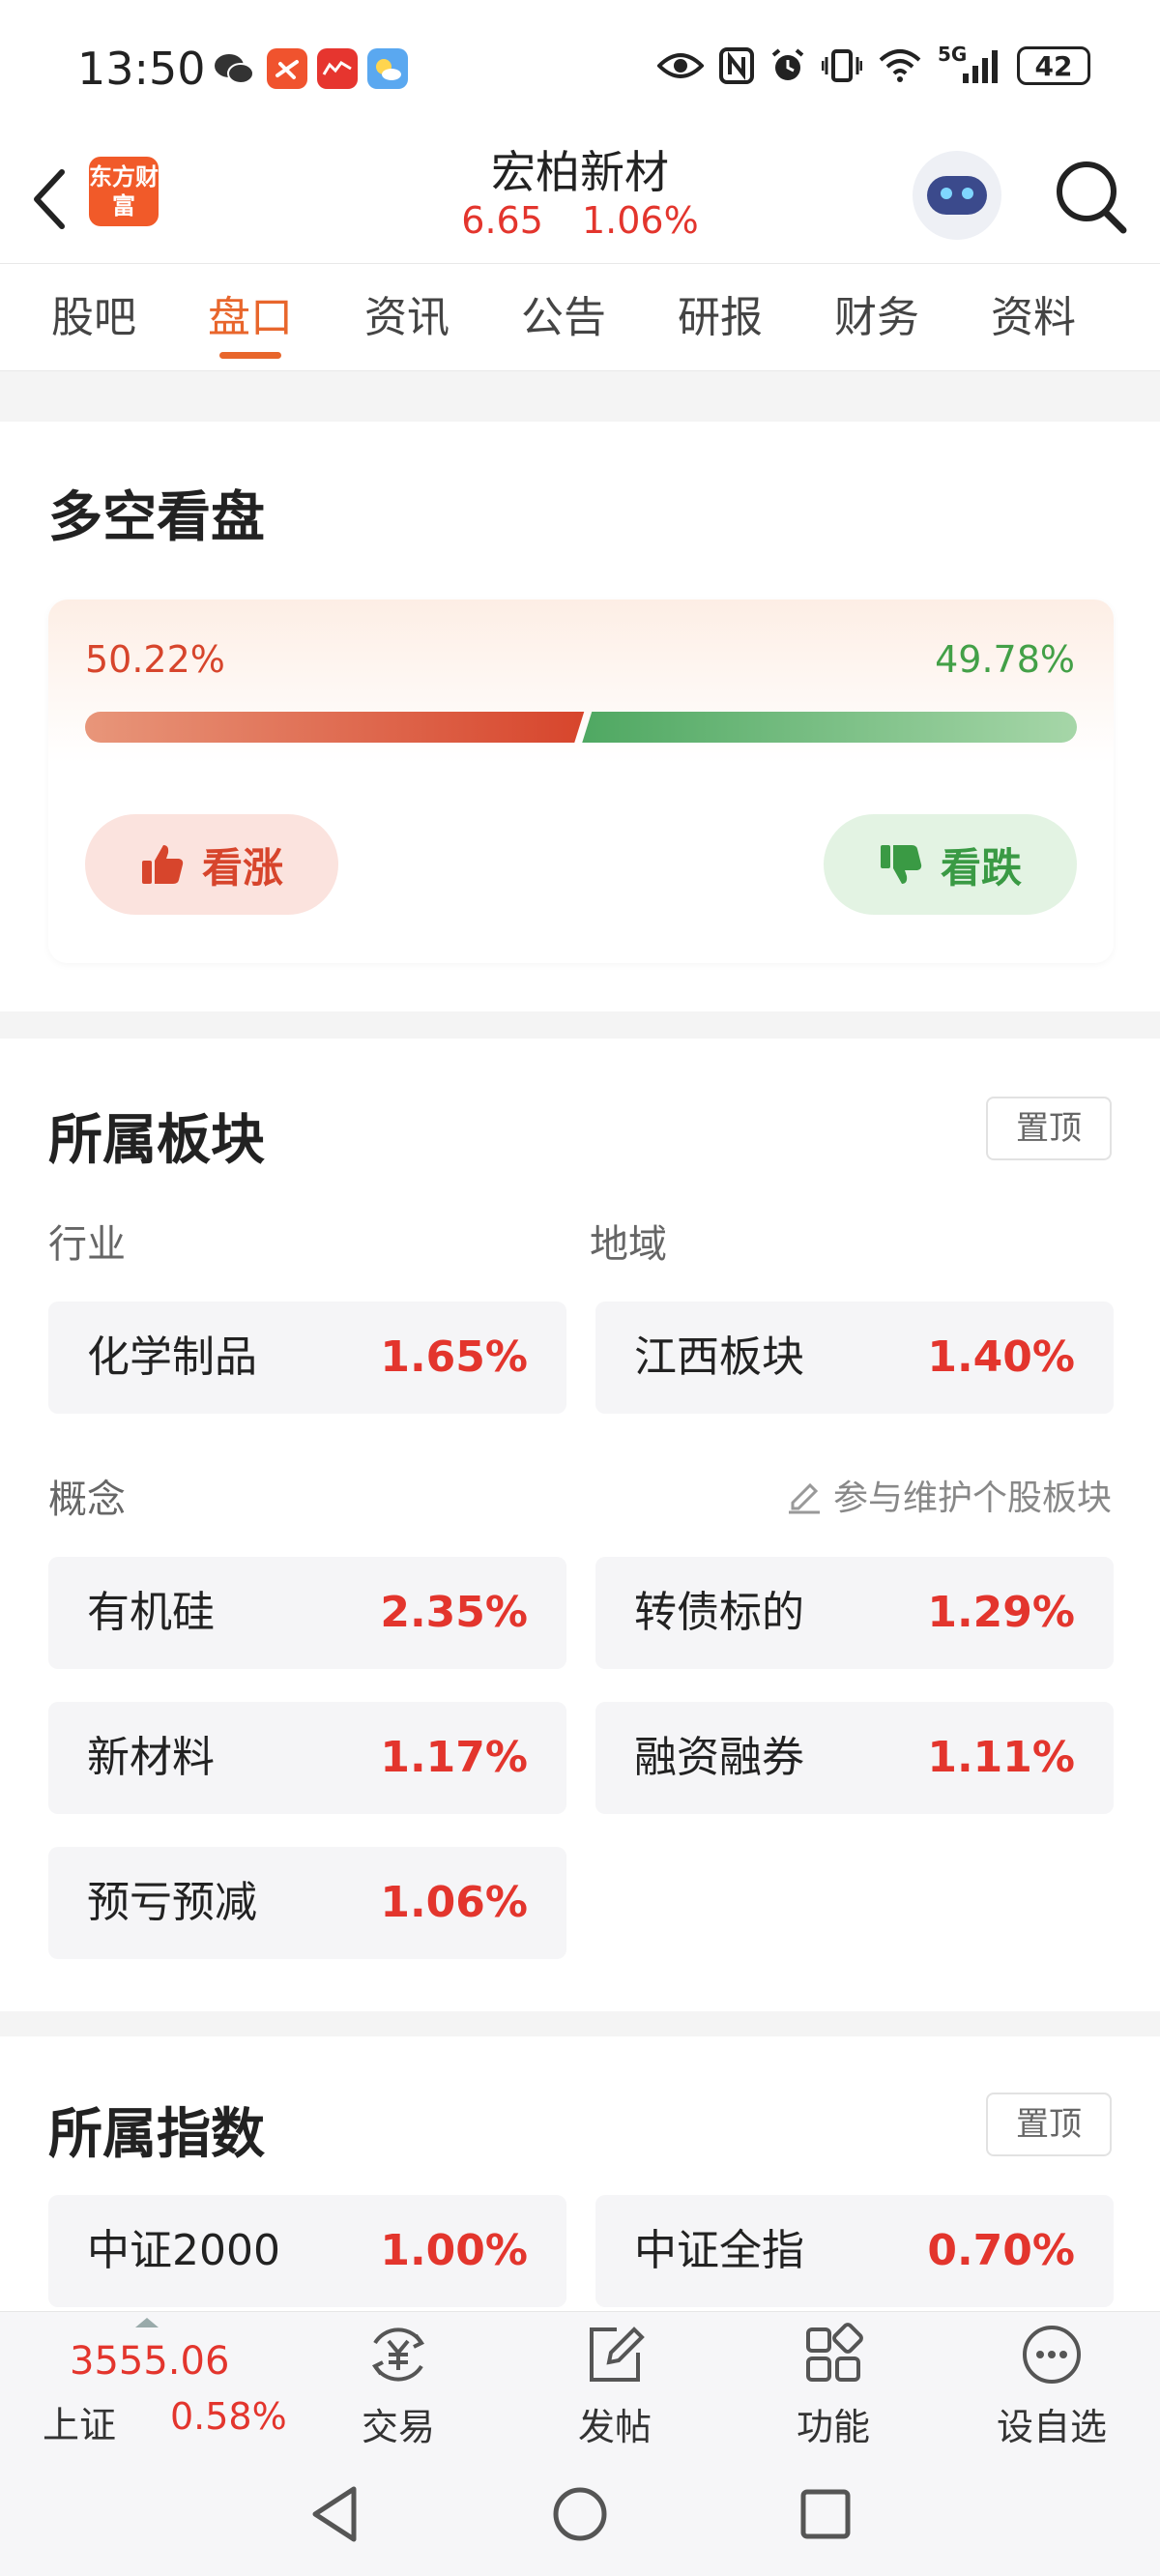  I want to click on sector-change: 1.65%, so click(454, 1357).